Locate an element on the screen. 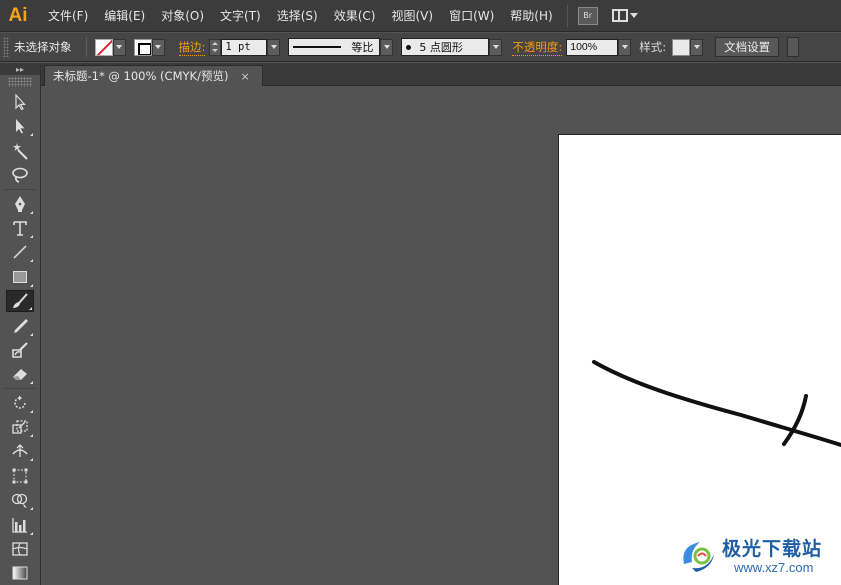 This screenshot has width=841, height=585. direct-selection-tool-icon is located at coordinates (20, 126).